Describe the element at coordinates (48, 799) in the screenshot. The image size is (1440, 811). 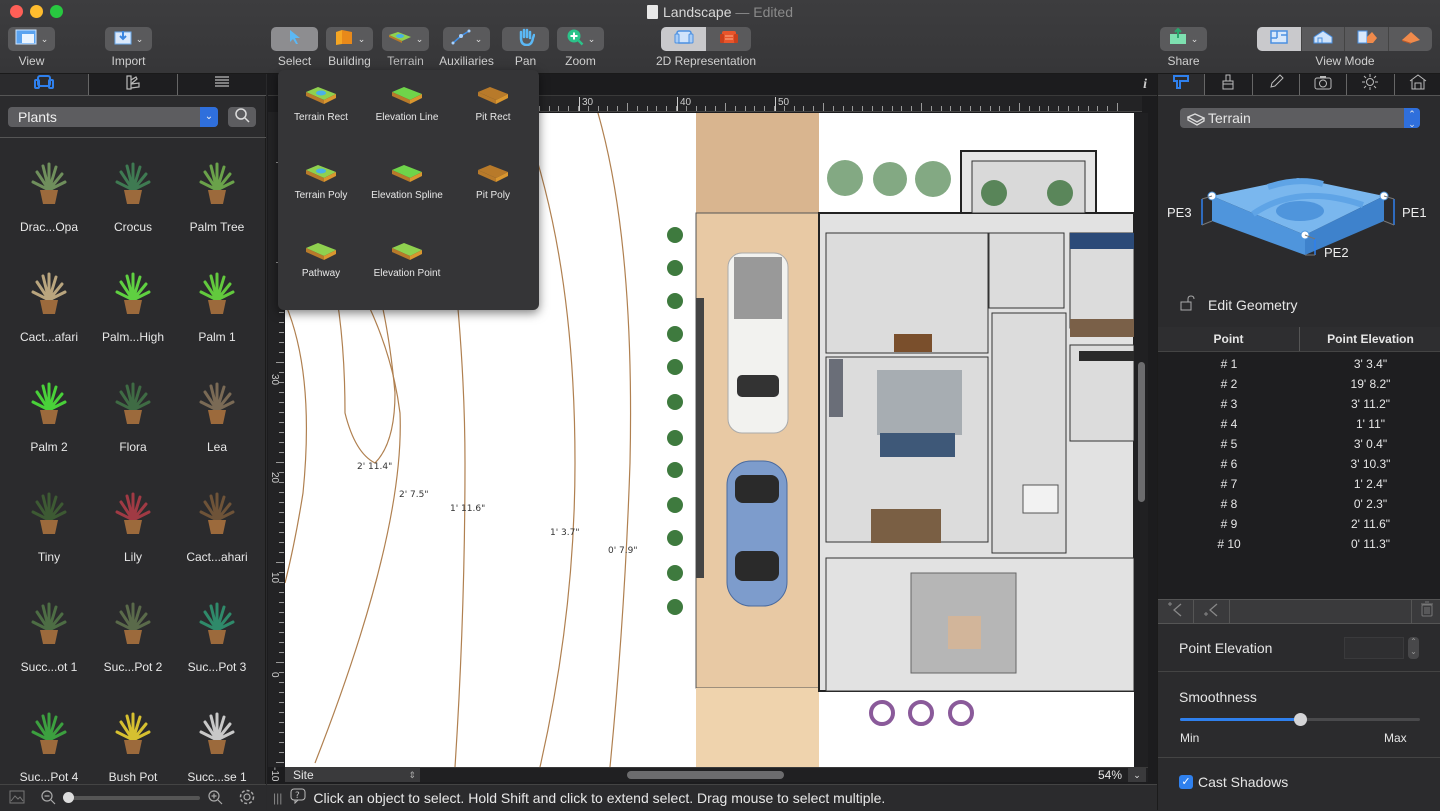
I see `zoom-out-icon` at that location.